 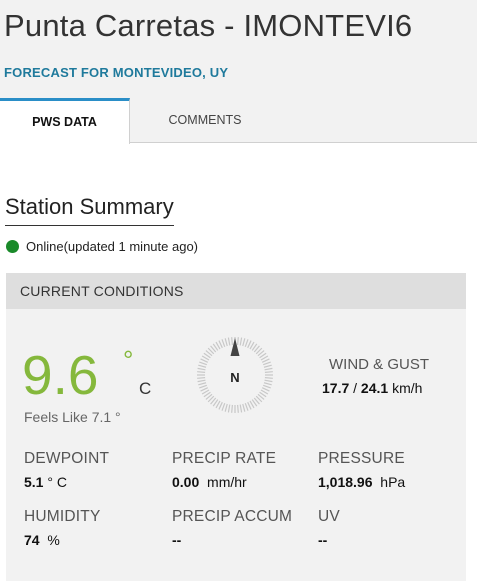 What do you see at coordinates (234, 377) in the screenshot?
I see `compass-direction-label: N` at bounding box center [234, 377].